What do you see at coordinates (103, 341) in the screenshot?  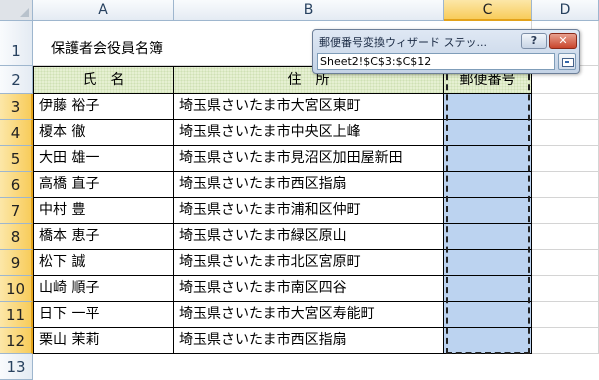 I see `cell-name: 栗山 茉莉` at bounding box center [103, 341].